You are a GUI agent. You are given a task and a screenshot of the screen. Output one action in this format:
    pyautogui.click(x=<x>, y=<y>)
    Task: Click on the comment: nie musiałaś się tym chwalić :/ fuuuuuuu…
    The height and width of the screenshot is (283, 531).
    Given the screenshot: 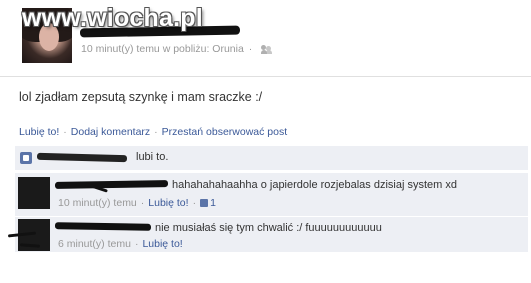 What is the action you would take?
    pyautogui.click(x=271, y=234)
    